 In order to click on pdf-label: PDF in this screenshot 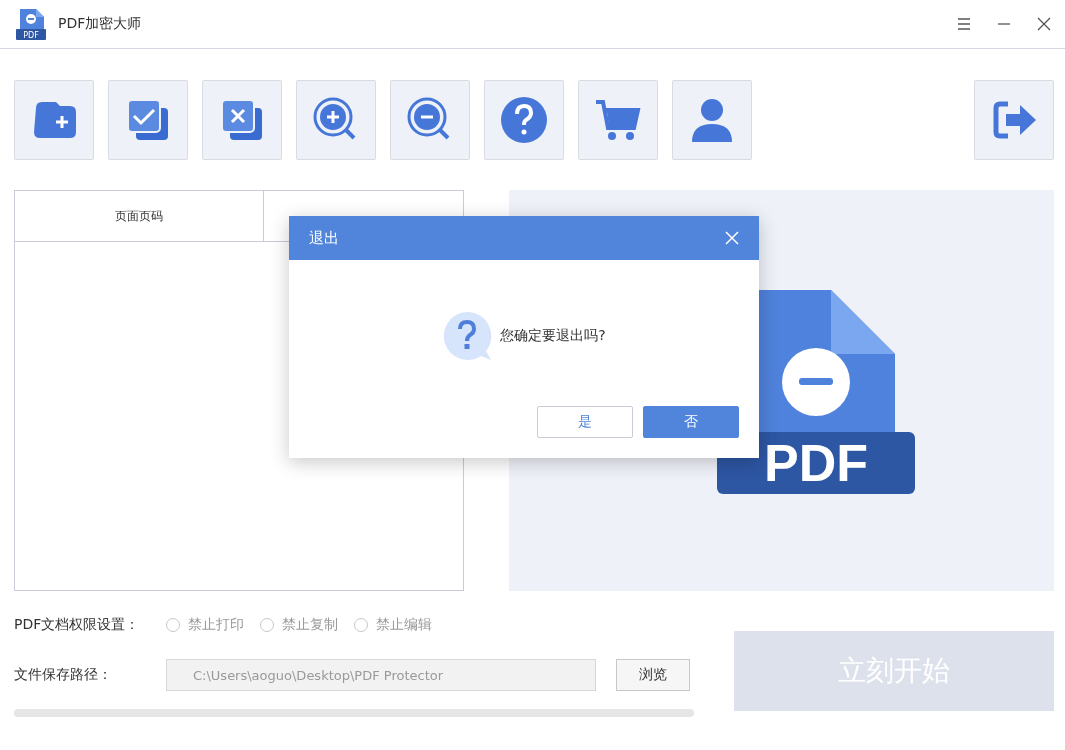, I will do `click(815, 462)`.